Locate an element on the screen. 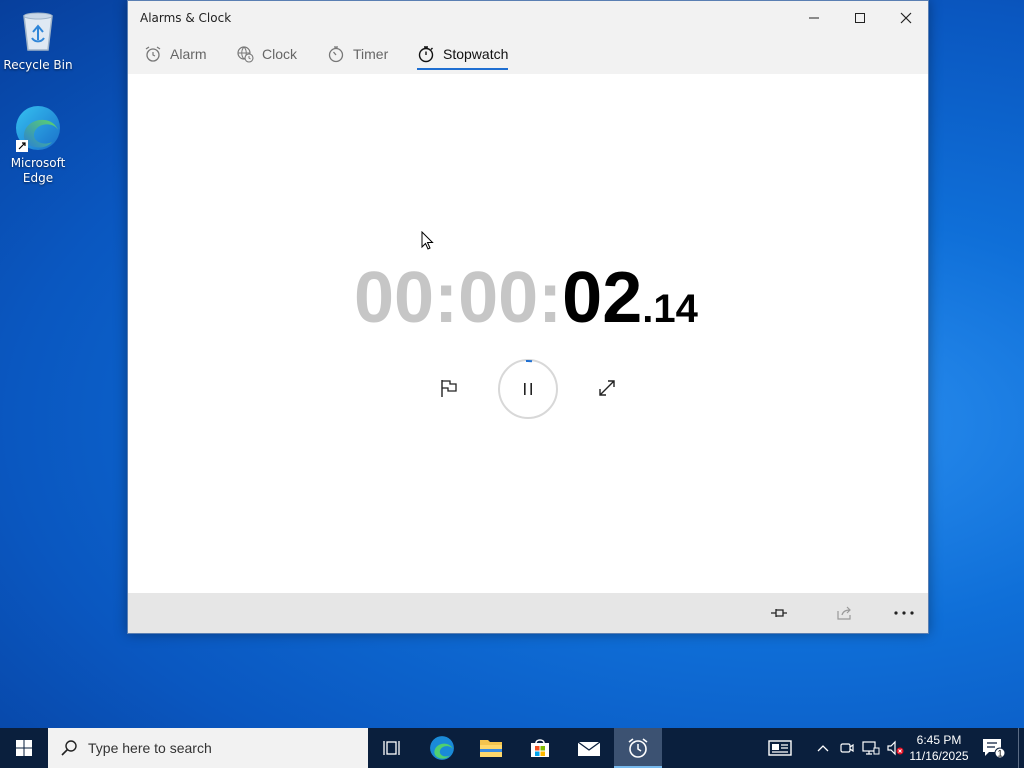 This screenshot has width=1024, height=768. maximize-icon is located at coordinates (860, 17).